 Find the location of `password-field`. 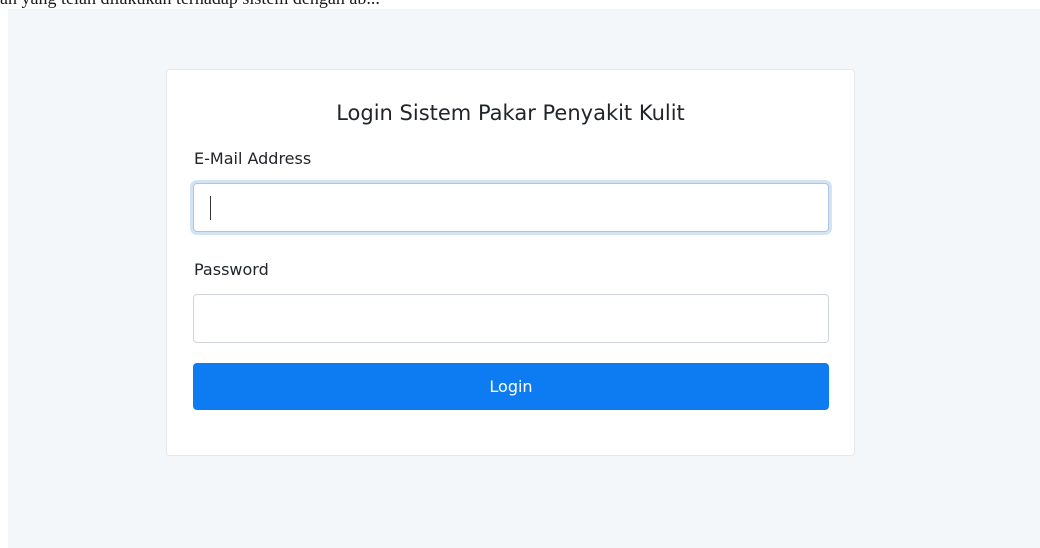

password-field is located at coordinates (511, 318).